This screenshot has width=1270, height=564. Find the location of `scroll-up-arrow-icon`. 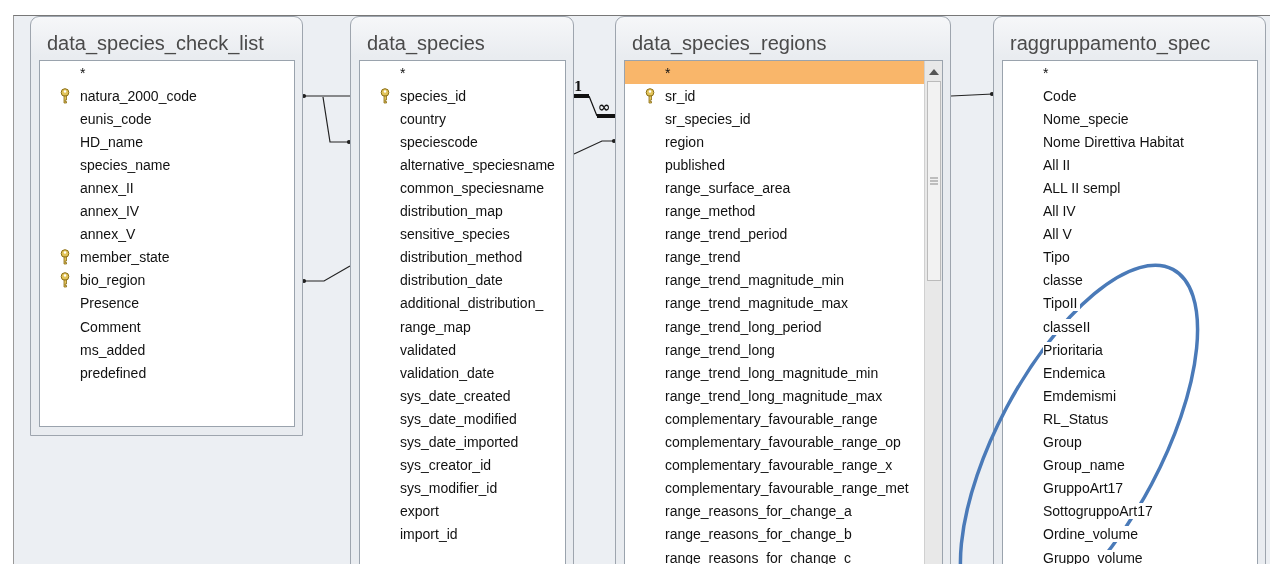

scroll-up-arrow-icon is located at coordinates (933, 72).